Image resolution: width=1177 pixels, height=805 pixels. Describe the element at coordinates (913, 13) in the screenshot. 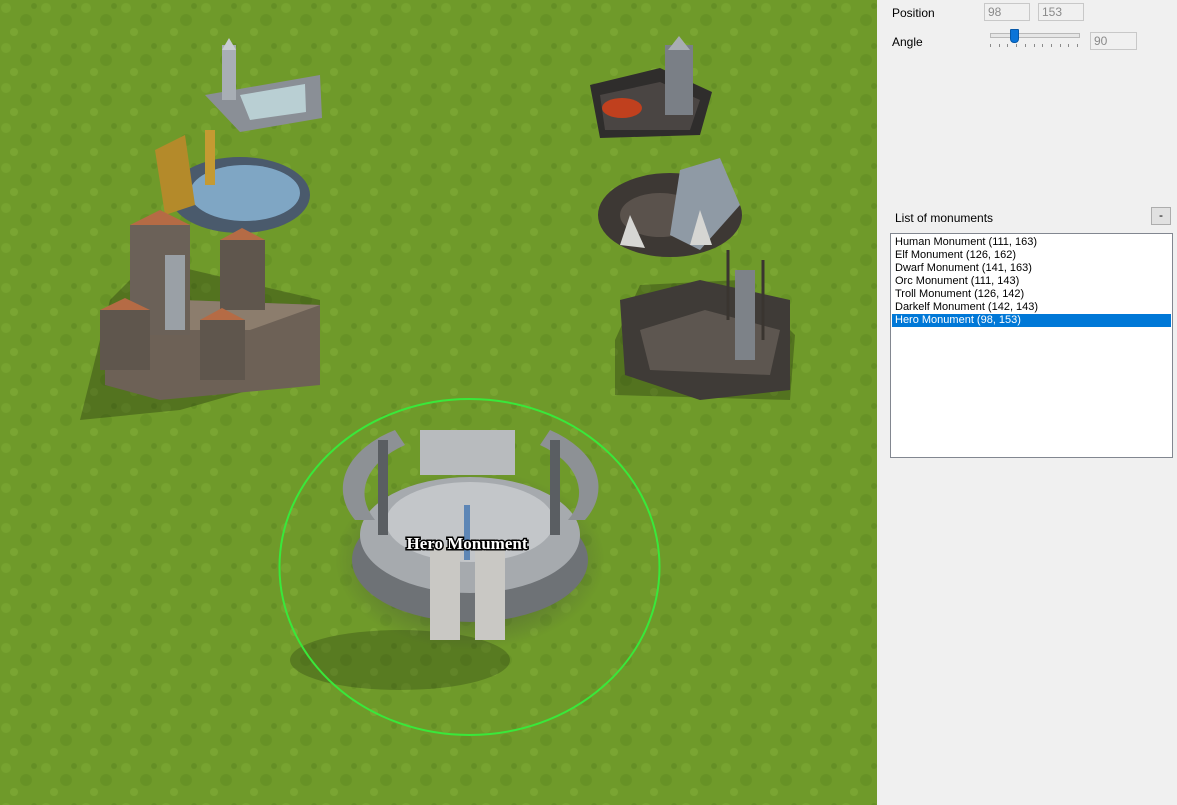

I see `position-label: Position` at that location.